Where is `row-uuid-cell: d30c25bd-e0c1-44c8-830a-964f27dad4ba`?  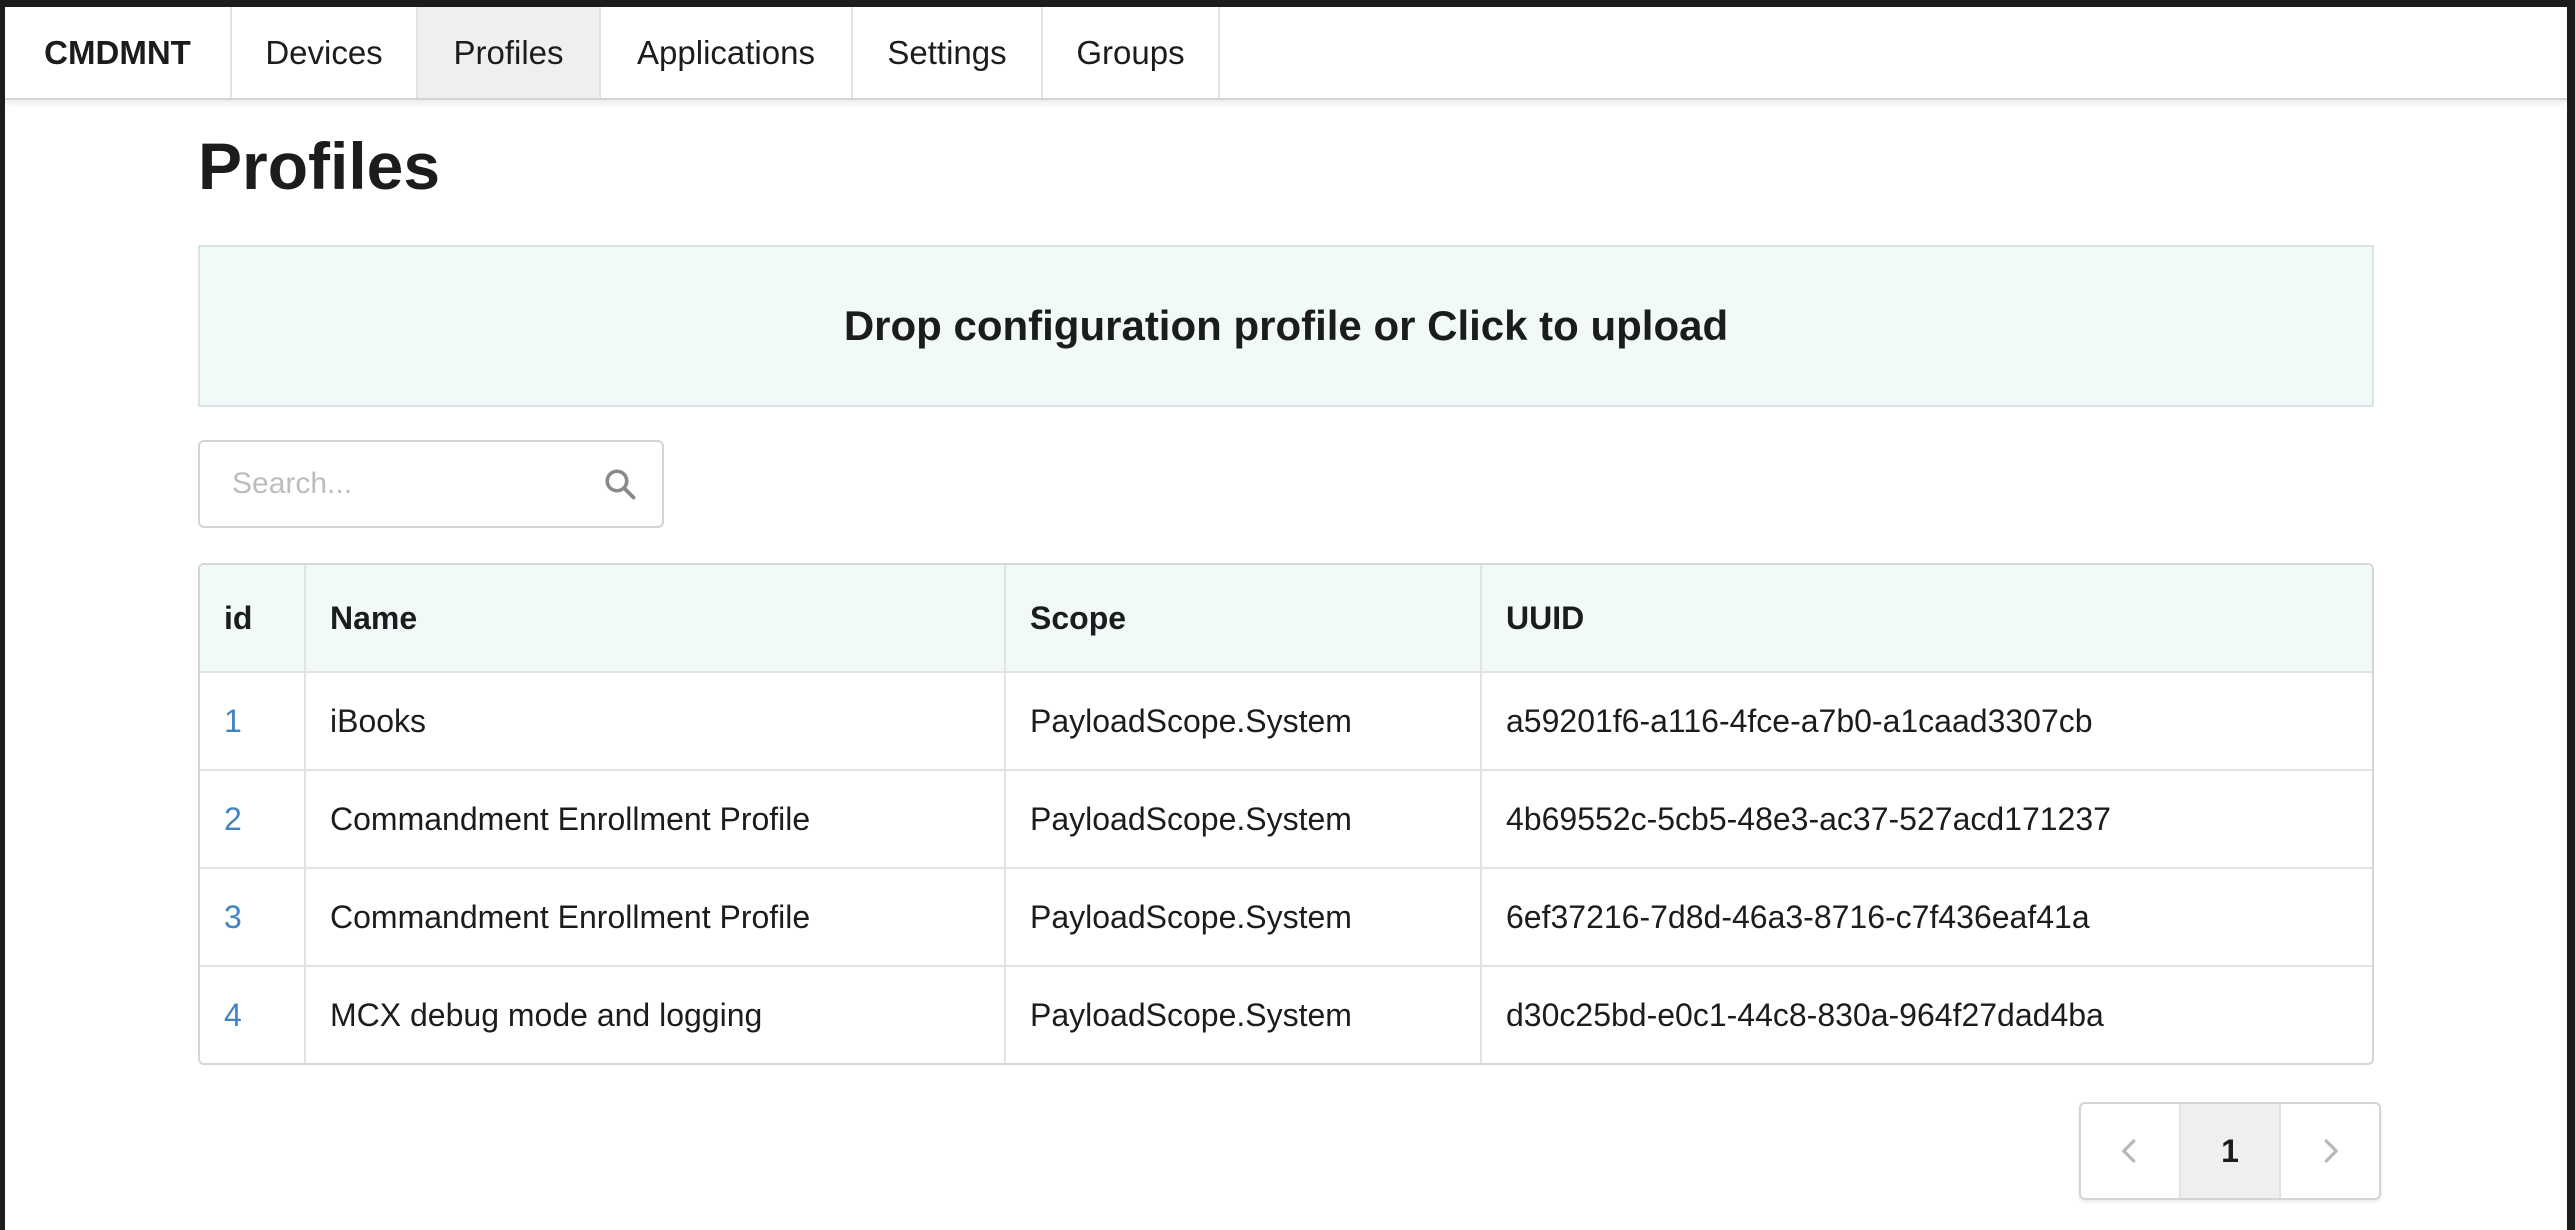 row-uuid-cell: d30c25bd-e0c1-44c8-830a-964f27dad4ba is located at coordinates (1926, 1015).